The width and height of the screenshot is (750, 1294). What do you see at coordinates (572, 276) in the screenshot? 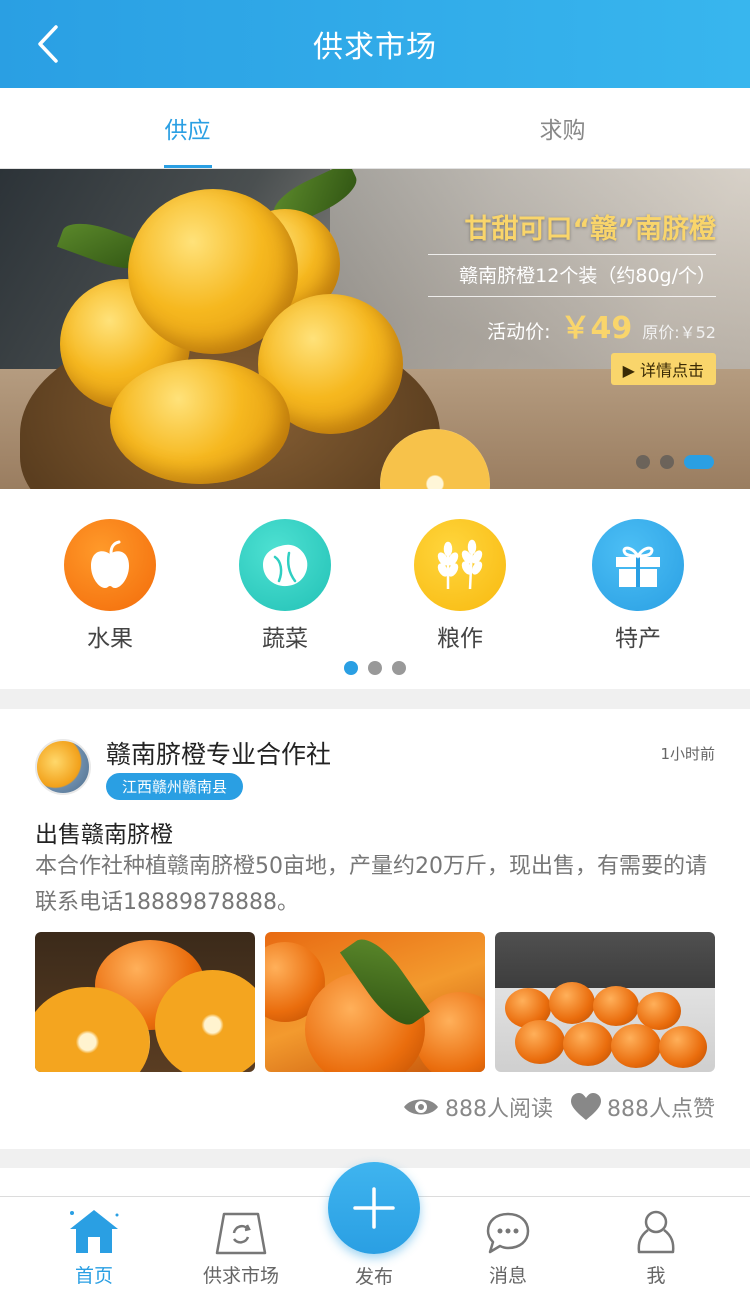
I see `banner-subtitle: 赣南脐橙12个装（约80g/个）` at bounding box center [572, 276].